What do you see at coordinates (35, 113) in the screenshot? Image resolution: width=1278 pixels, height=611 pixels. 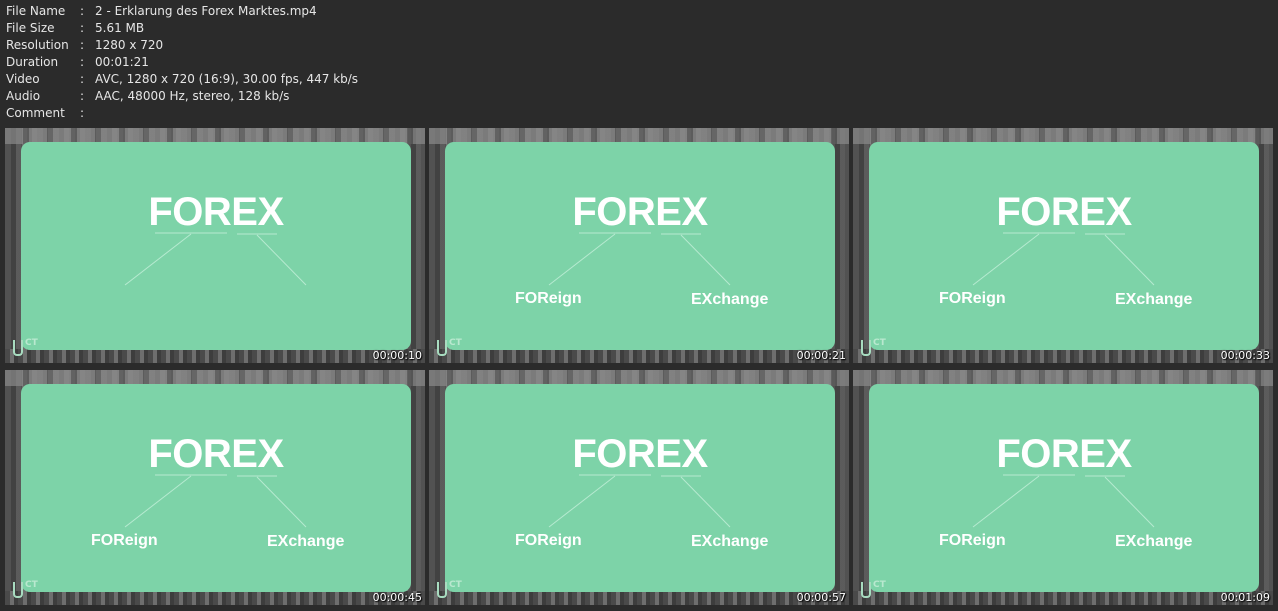 I see `info-key: Comment` at bounding box center [35, 113].